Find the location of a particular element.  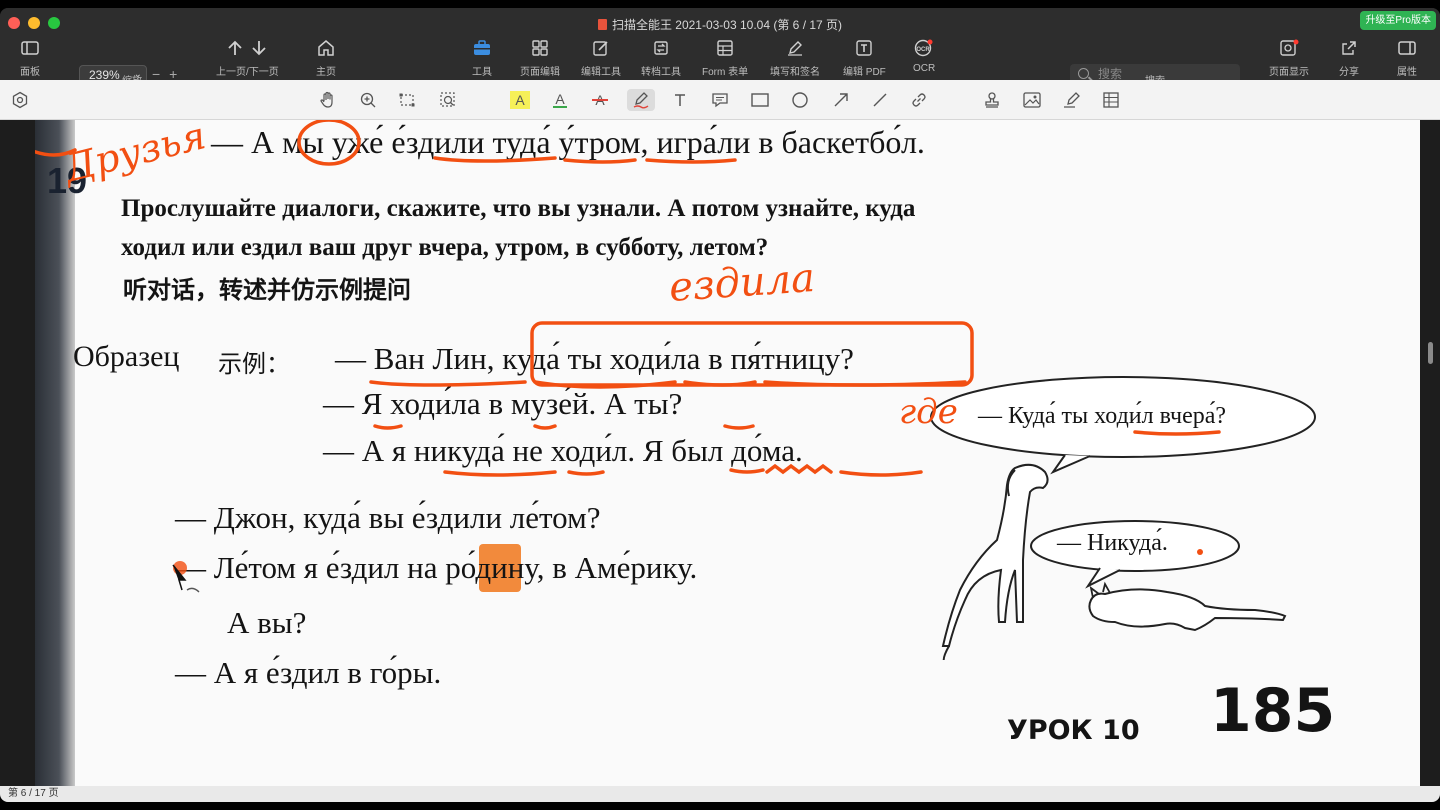

hand-tool-icon is located at coordinates (328, 100).